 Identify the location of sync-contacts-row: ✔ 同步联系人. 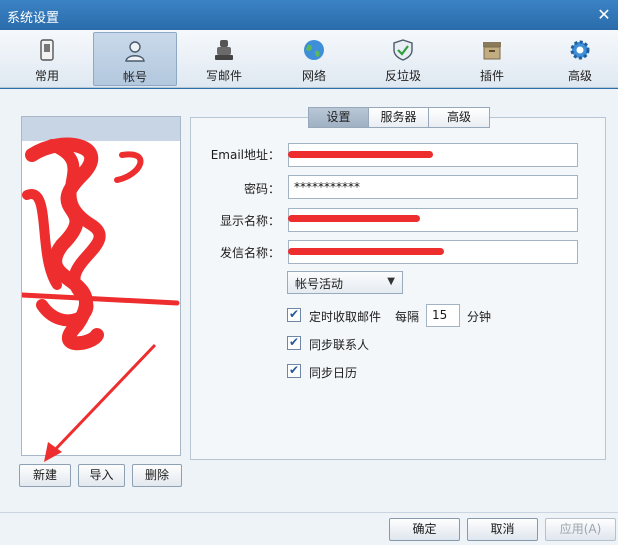
(337, 343).